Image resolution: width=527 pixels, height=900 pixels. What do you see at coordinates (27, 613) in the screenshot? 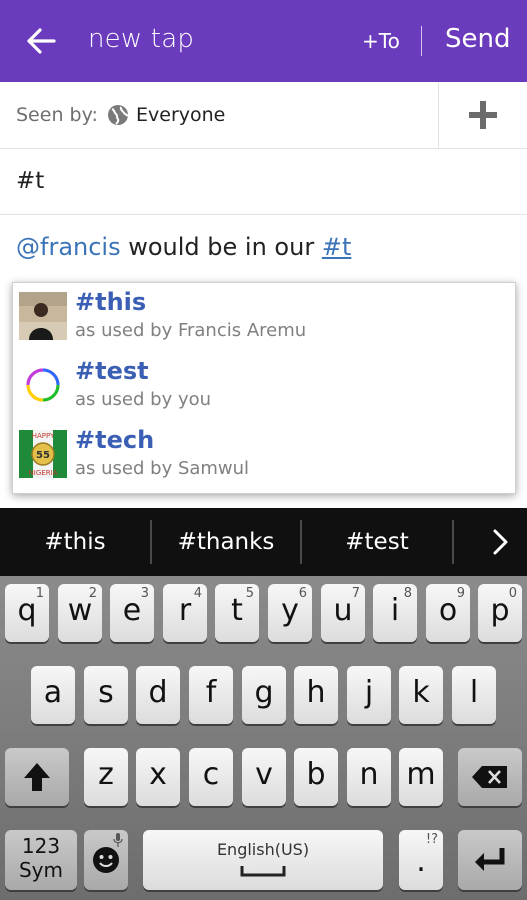
I see `key-q: 1q` at bounding box center [27, 613].